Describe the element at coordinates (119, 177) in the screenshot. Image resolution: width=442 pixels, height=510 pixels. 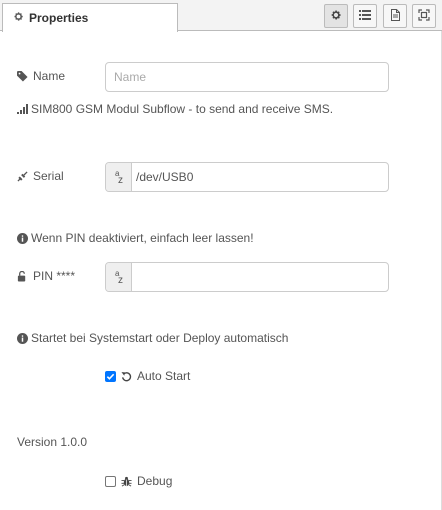
I see `serial-type-selector: az` at that location.